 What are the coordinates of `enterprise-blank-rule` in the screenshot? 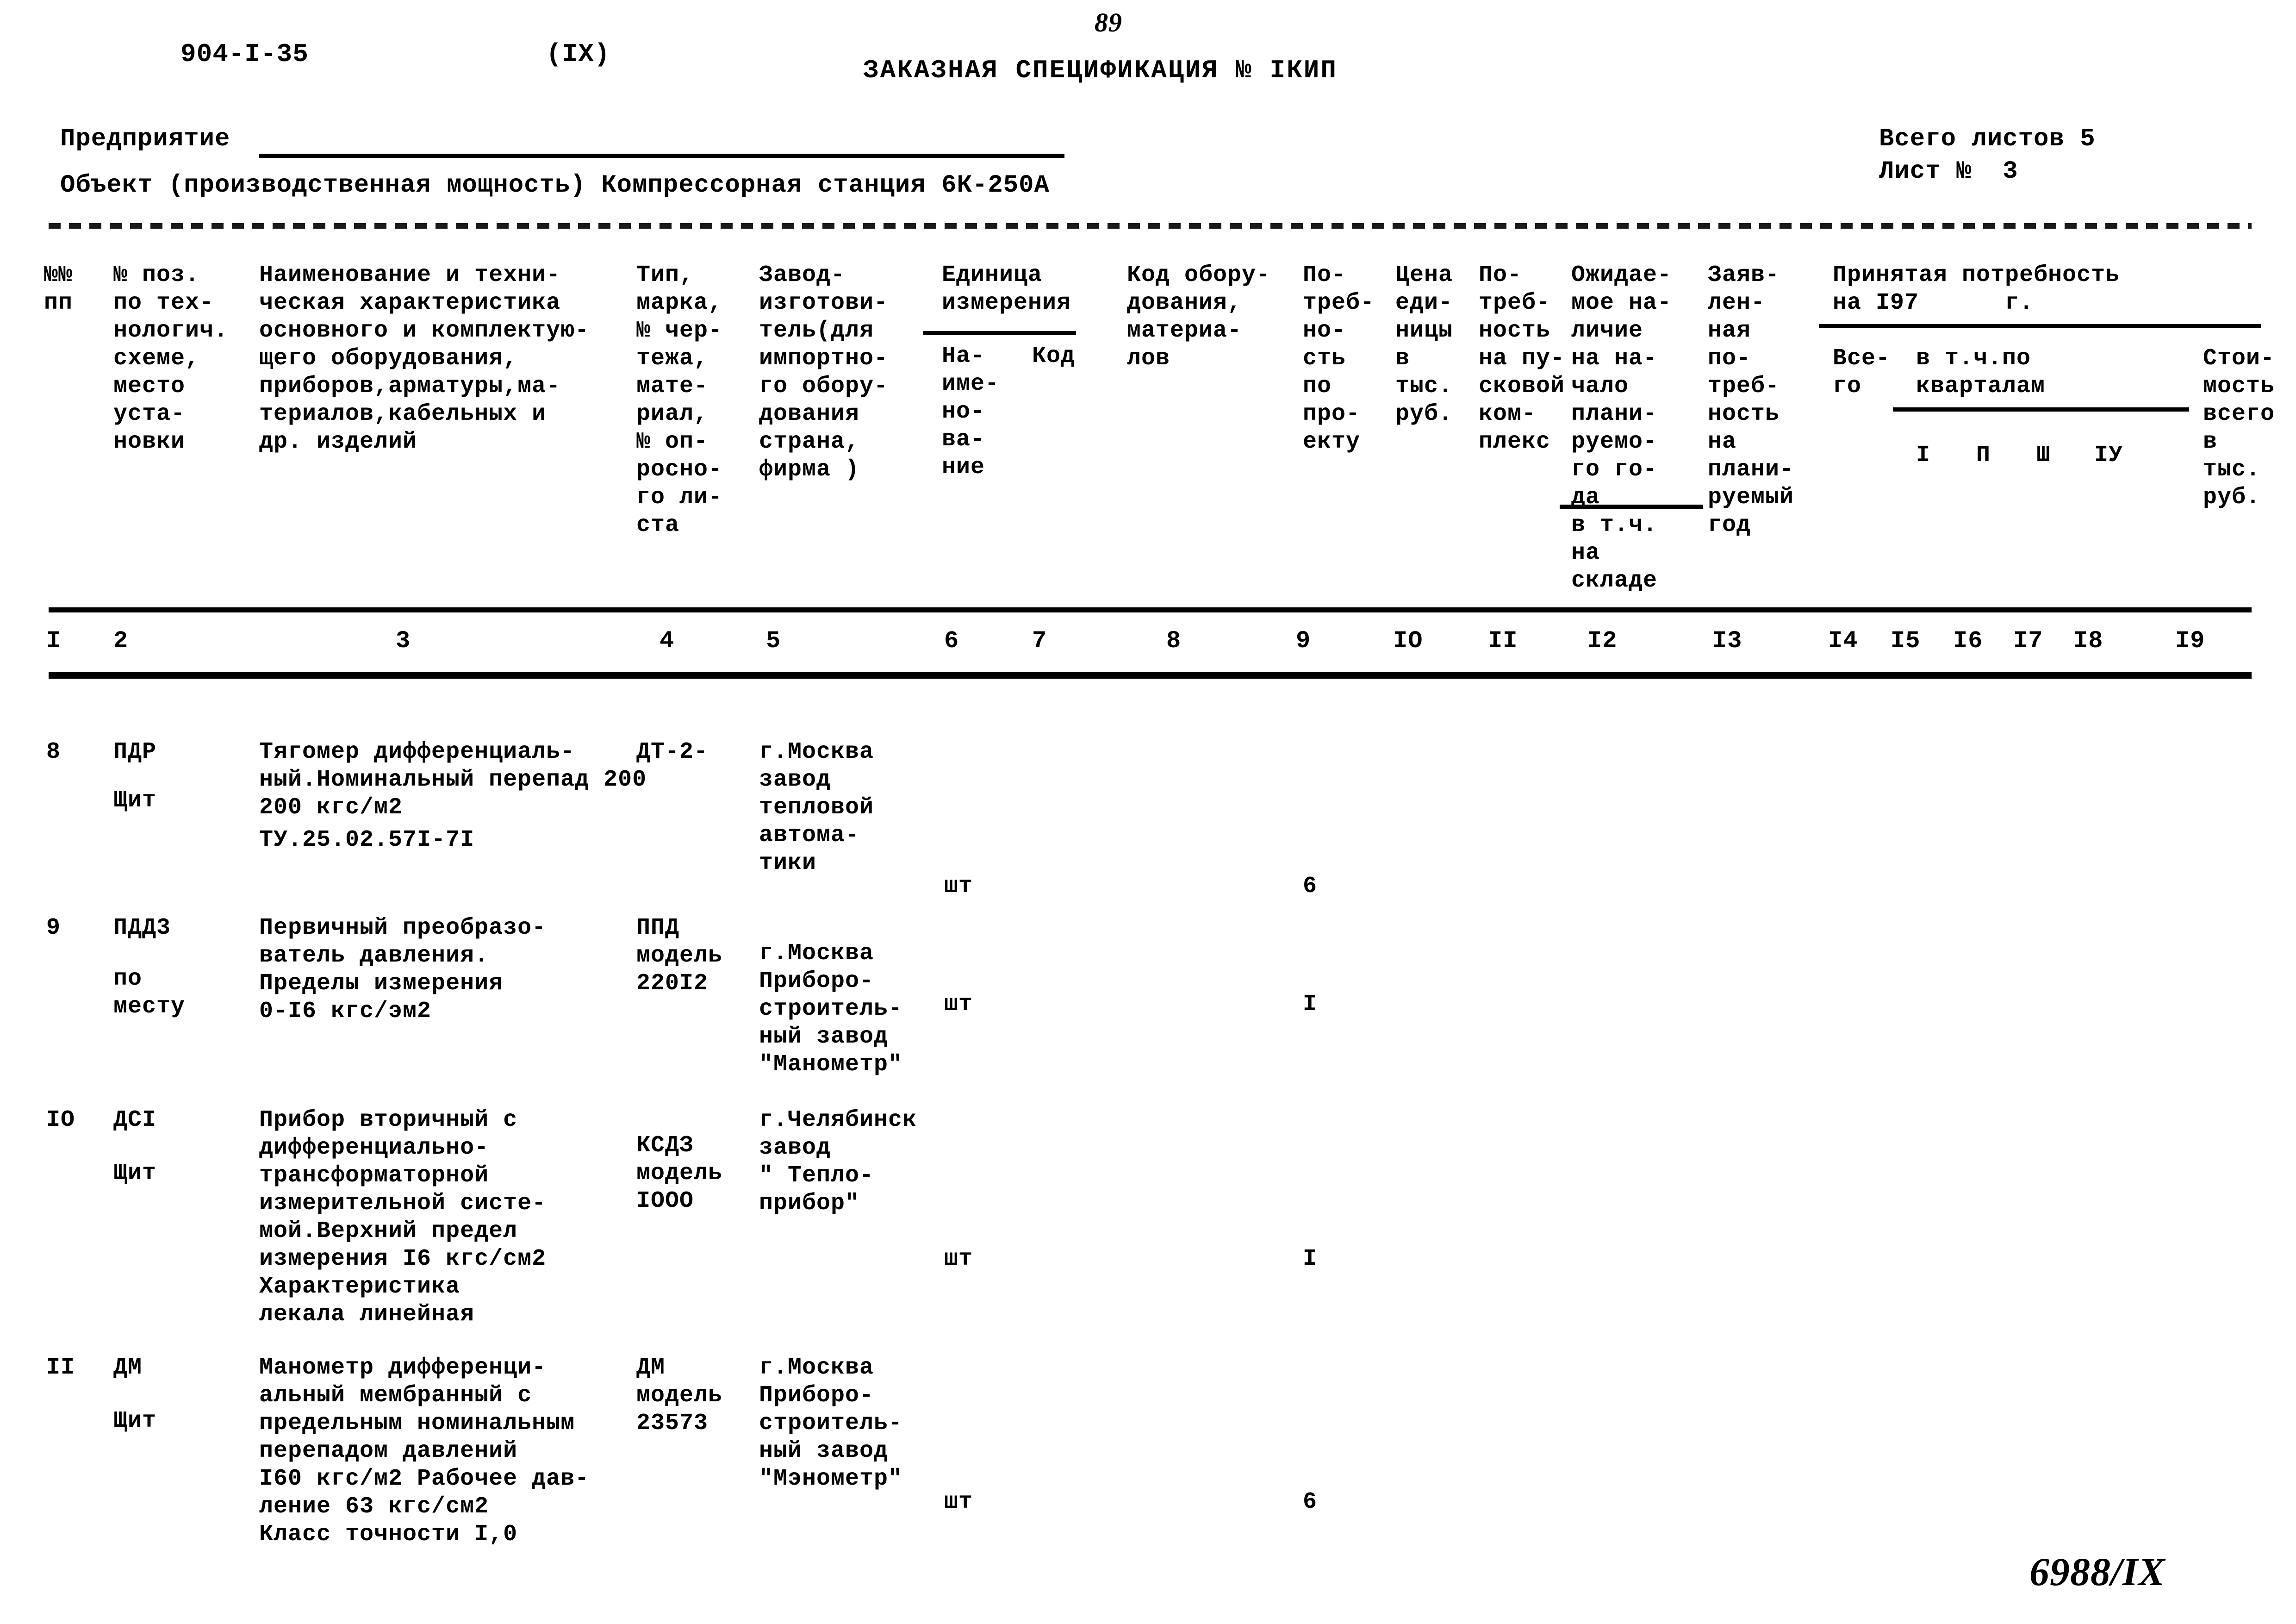 It's located at (661, 156).